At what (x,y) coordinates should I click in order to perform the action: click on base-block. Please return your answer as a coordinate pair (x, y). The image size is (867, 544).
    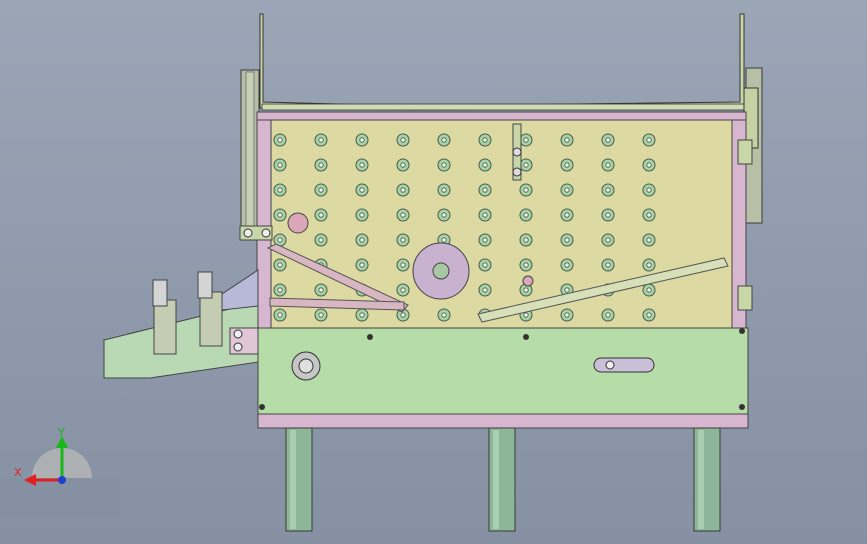
    Looking at the image, I should click on (503, 371).